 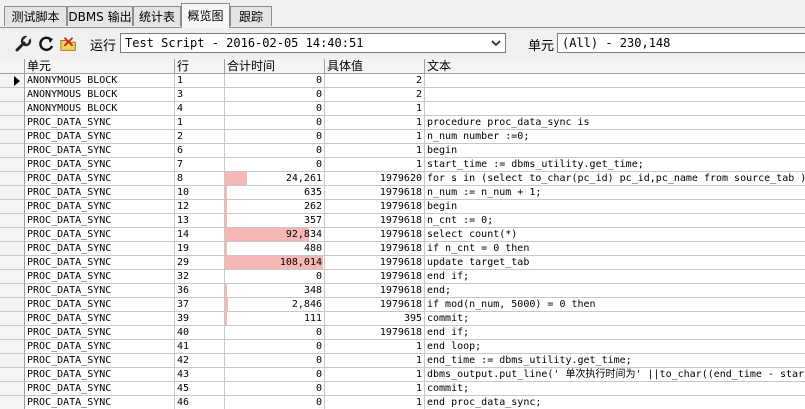 What do you see at coordinates (35, 16) in the screenshot?
I see `tab-test-script: 测试脚本` at bounding box center [35, 16].